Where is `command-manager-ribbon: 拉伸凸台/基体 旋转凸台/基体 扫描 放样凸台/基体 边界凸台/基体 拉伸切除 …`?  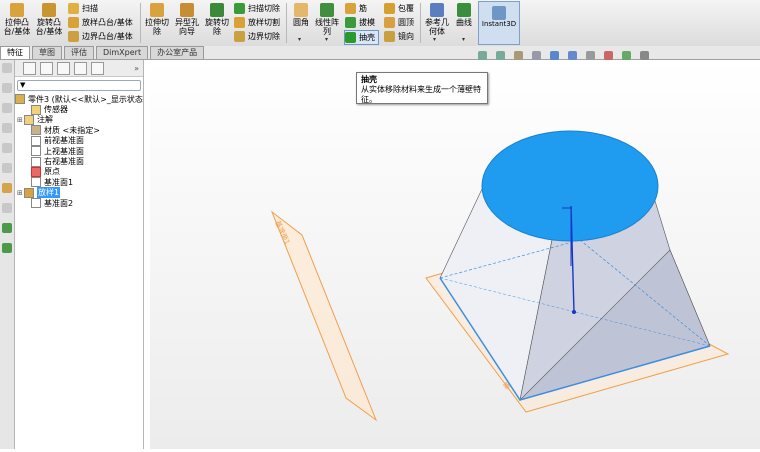 command-manager-ribbon: 拉伸凸台/基体 旋转凸台/基体 扫描 放样凸台/基体 边界凸台/基体 拉伸切除 … is located at coordinates (380, 23).